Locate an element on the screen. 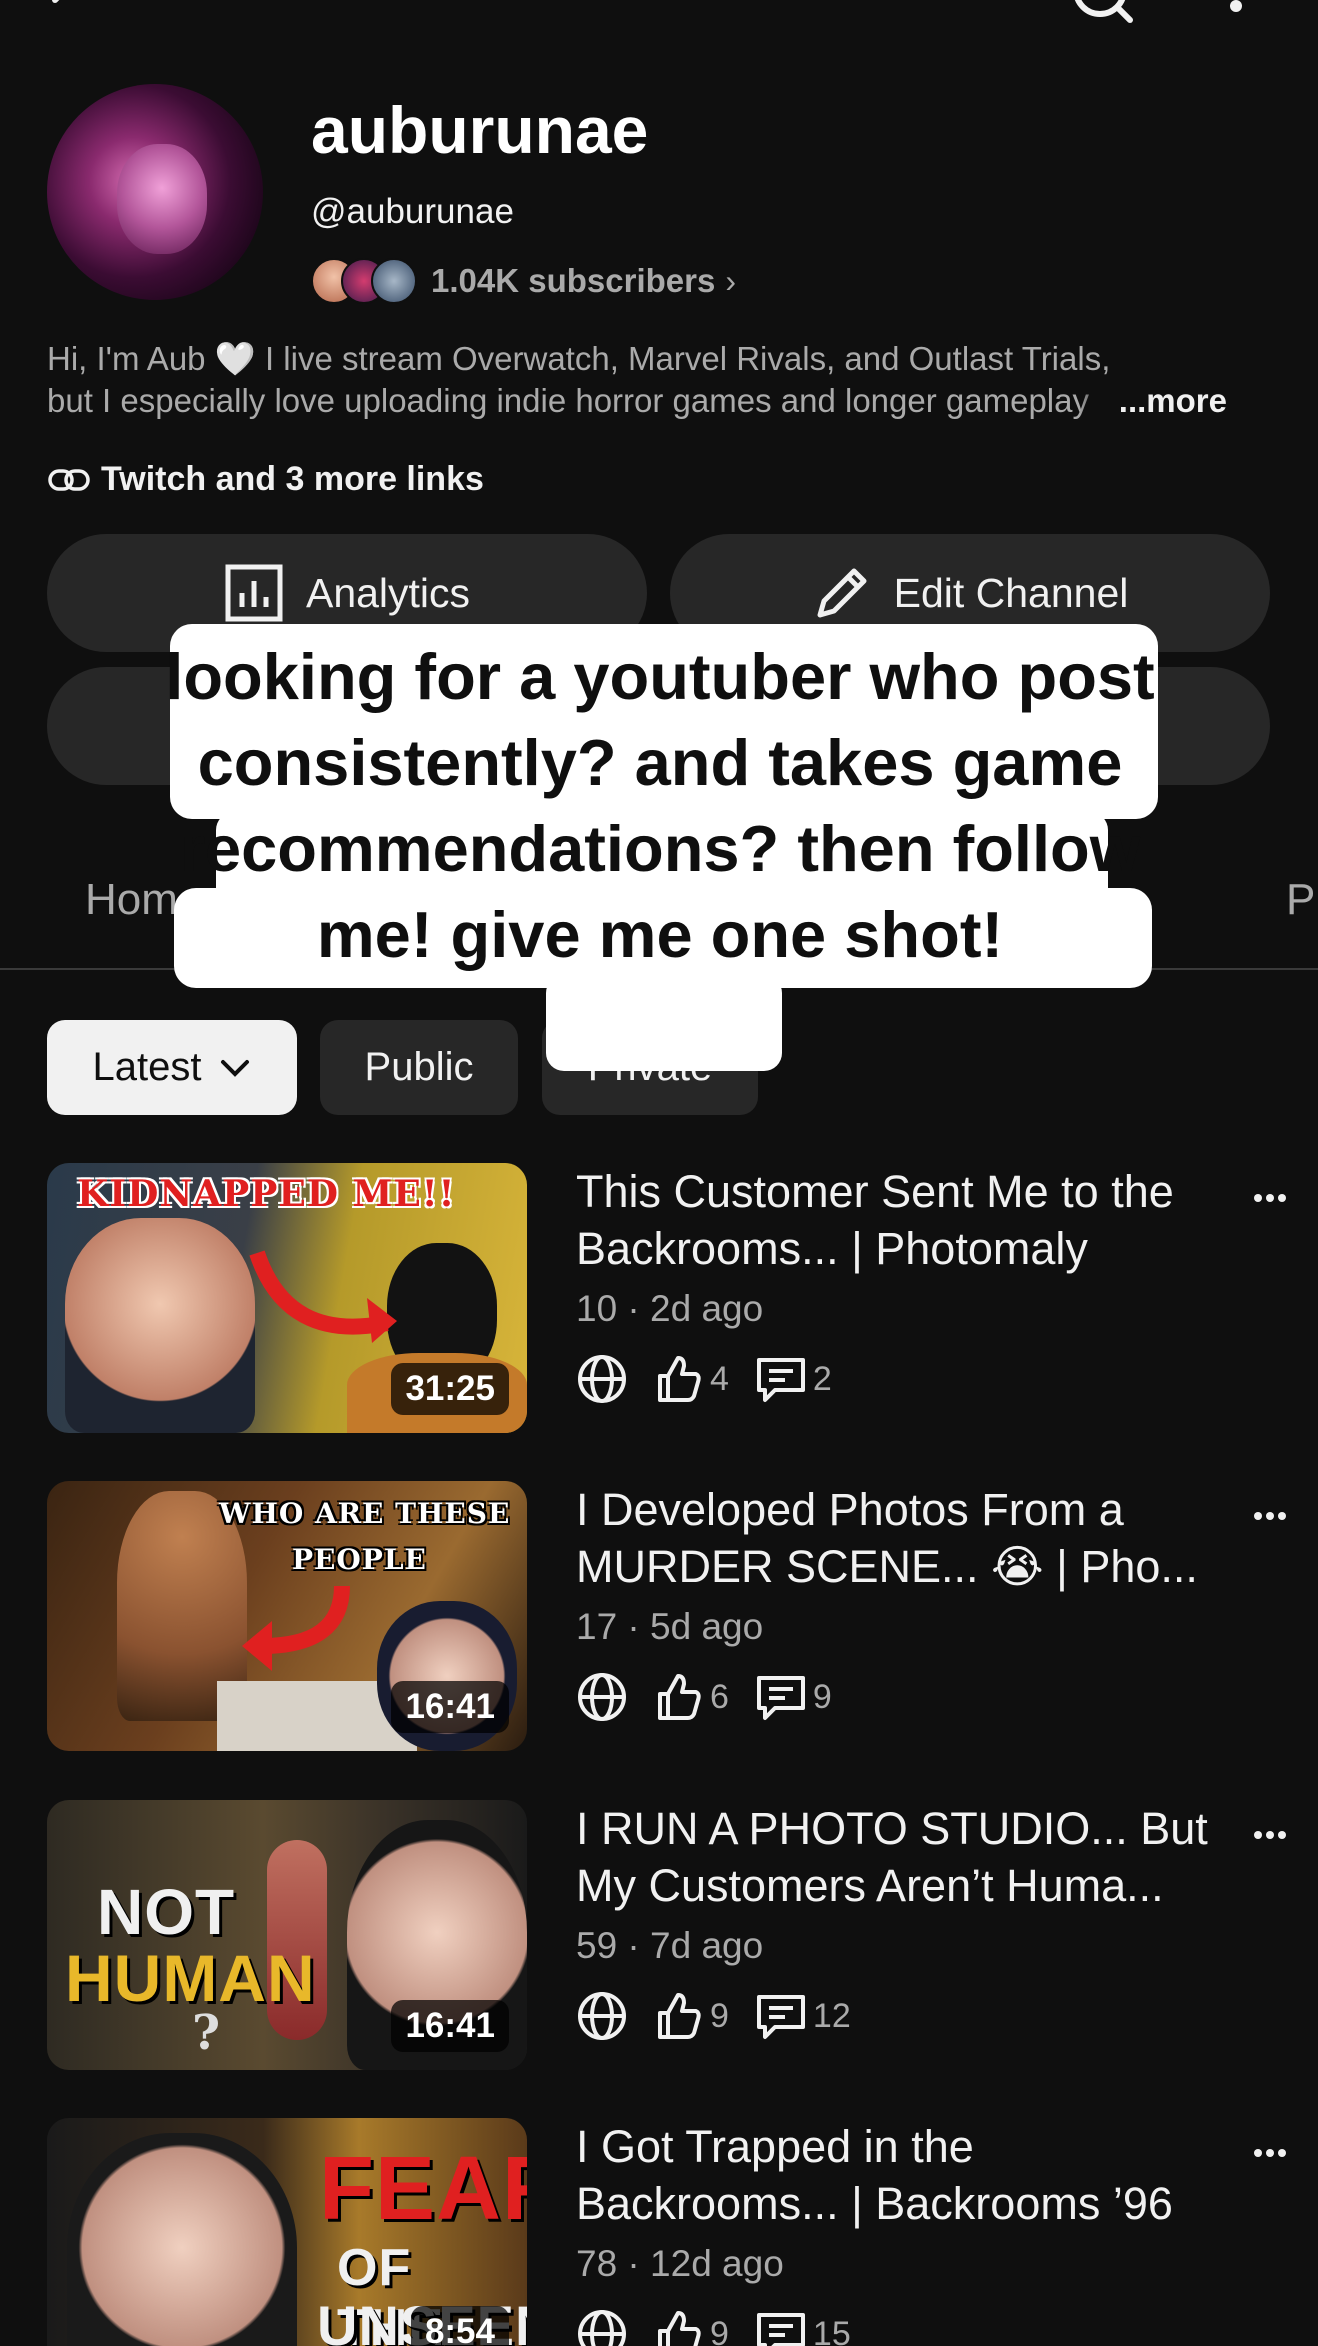 The height and width of the screenshot is (2346, 1318). thumbnail-text: PEOPLE is located at coordinates (359, 1559).